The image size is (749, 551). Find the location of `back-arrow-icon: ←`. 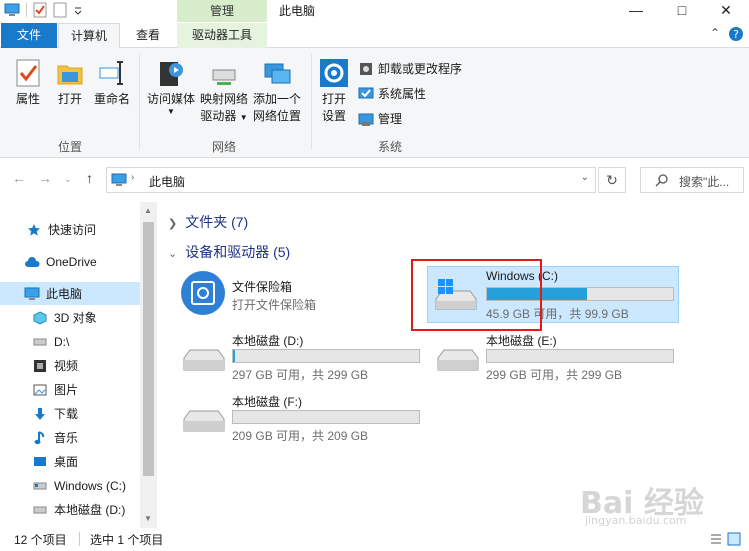

back-arrow-icon: ← is located at coordinates (19, 178).